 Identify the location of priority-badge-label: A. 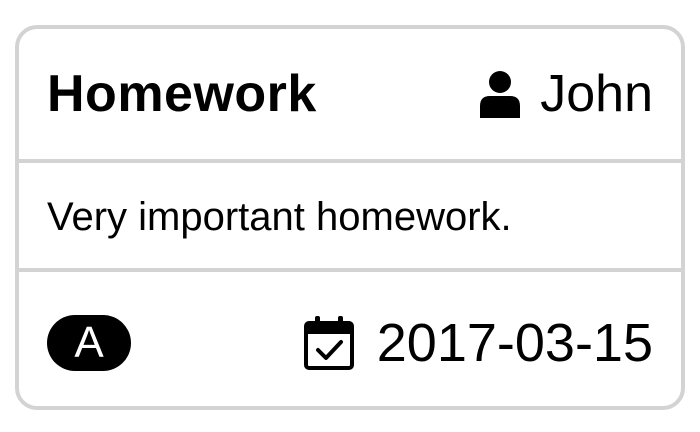
(89, 342).